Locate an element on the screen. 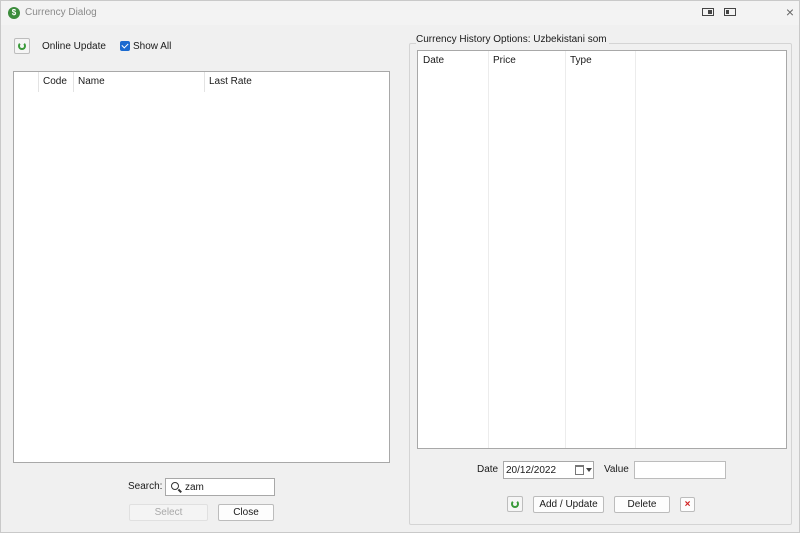 The image size is (800, 533). checkbox-checked-icon is located at coordinates (125, 46).